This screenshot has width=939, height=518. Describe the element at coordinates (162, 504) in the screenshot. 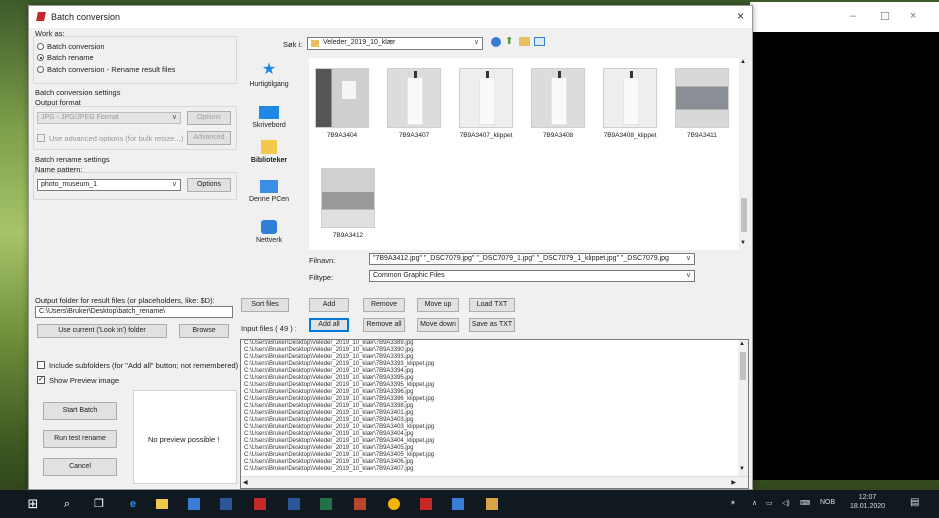

I see `file-explorer-icon` at that location.